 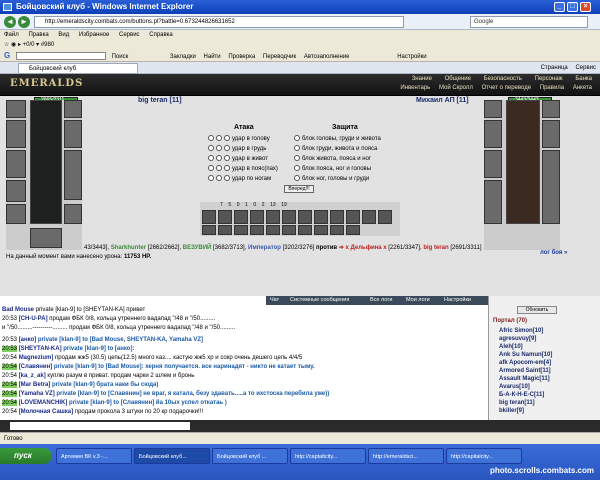 What do you see at coordinates (33, 319) in the screenshot?
I see `chat-nick: [CH-U-PA]` at bounding box center [33, 319].